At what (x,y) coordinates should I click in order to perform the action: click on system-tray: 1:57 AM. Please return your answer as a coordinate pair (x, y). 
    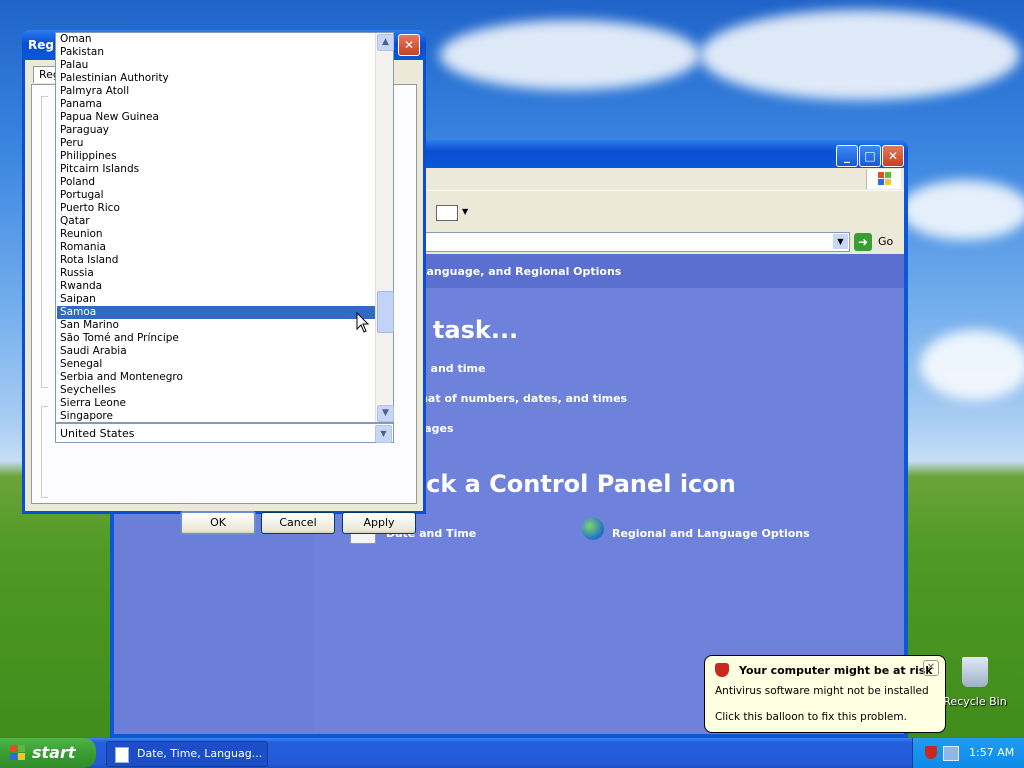
    Looking at the image, I should click on (968, 753).